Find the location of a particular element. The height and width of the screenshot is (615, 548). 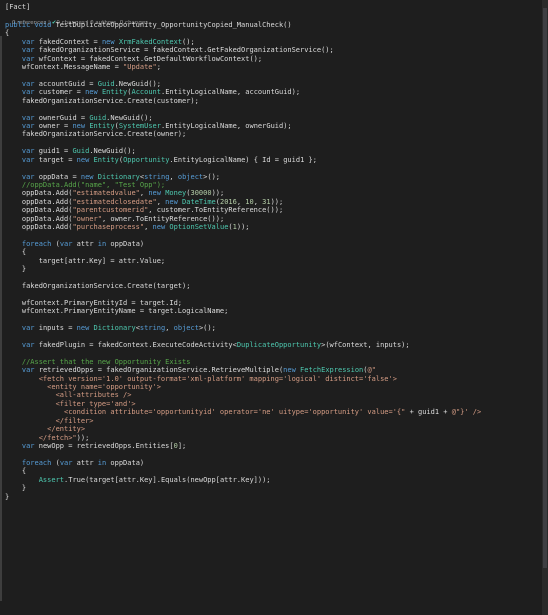

code-line: //oppData.Add("name", "Test Opp"); is located at coordinates (85, 185).